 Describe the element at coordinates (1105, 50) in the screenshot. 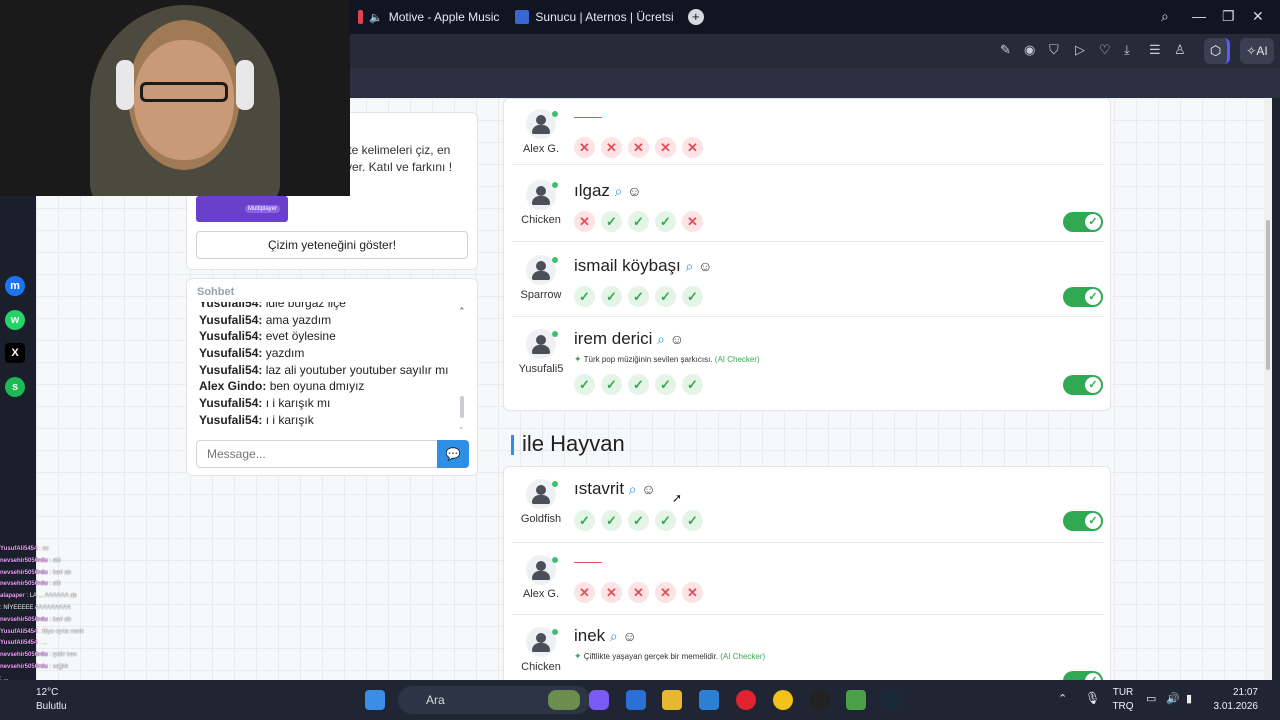

I see `heart-icon: ♡` at that location.